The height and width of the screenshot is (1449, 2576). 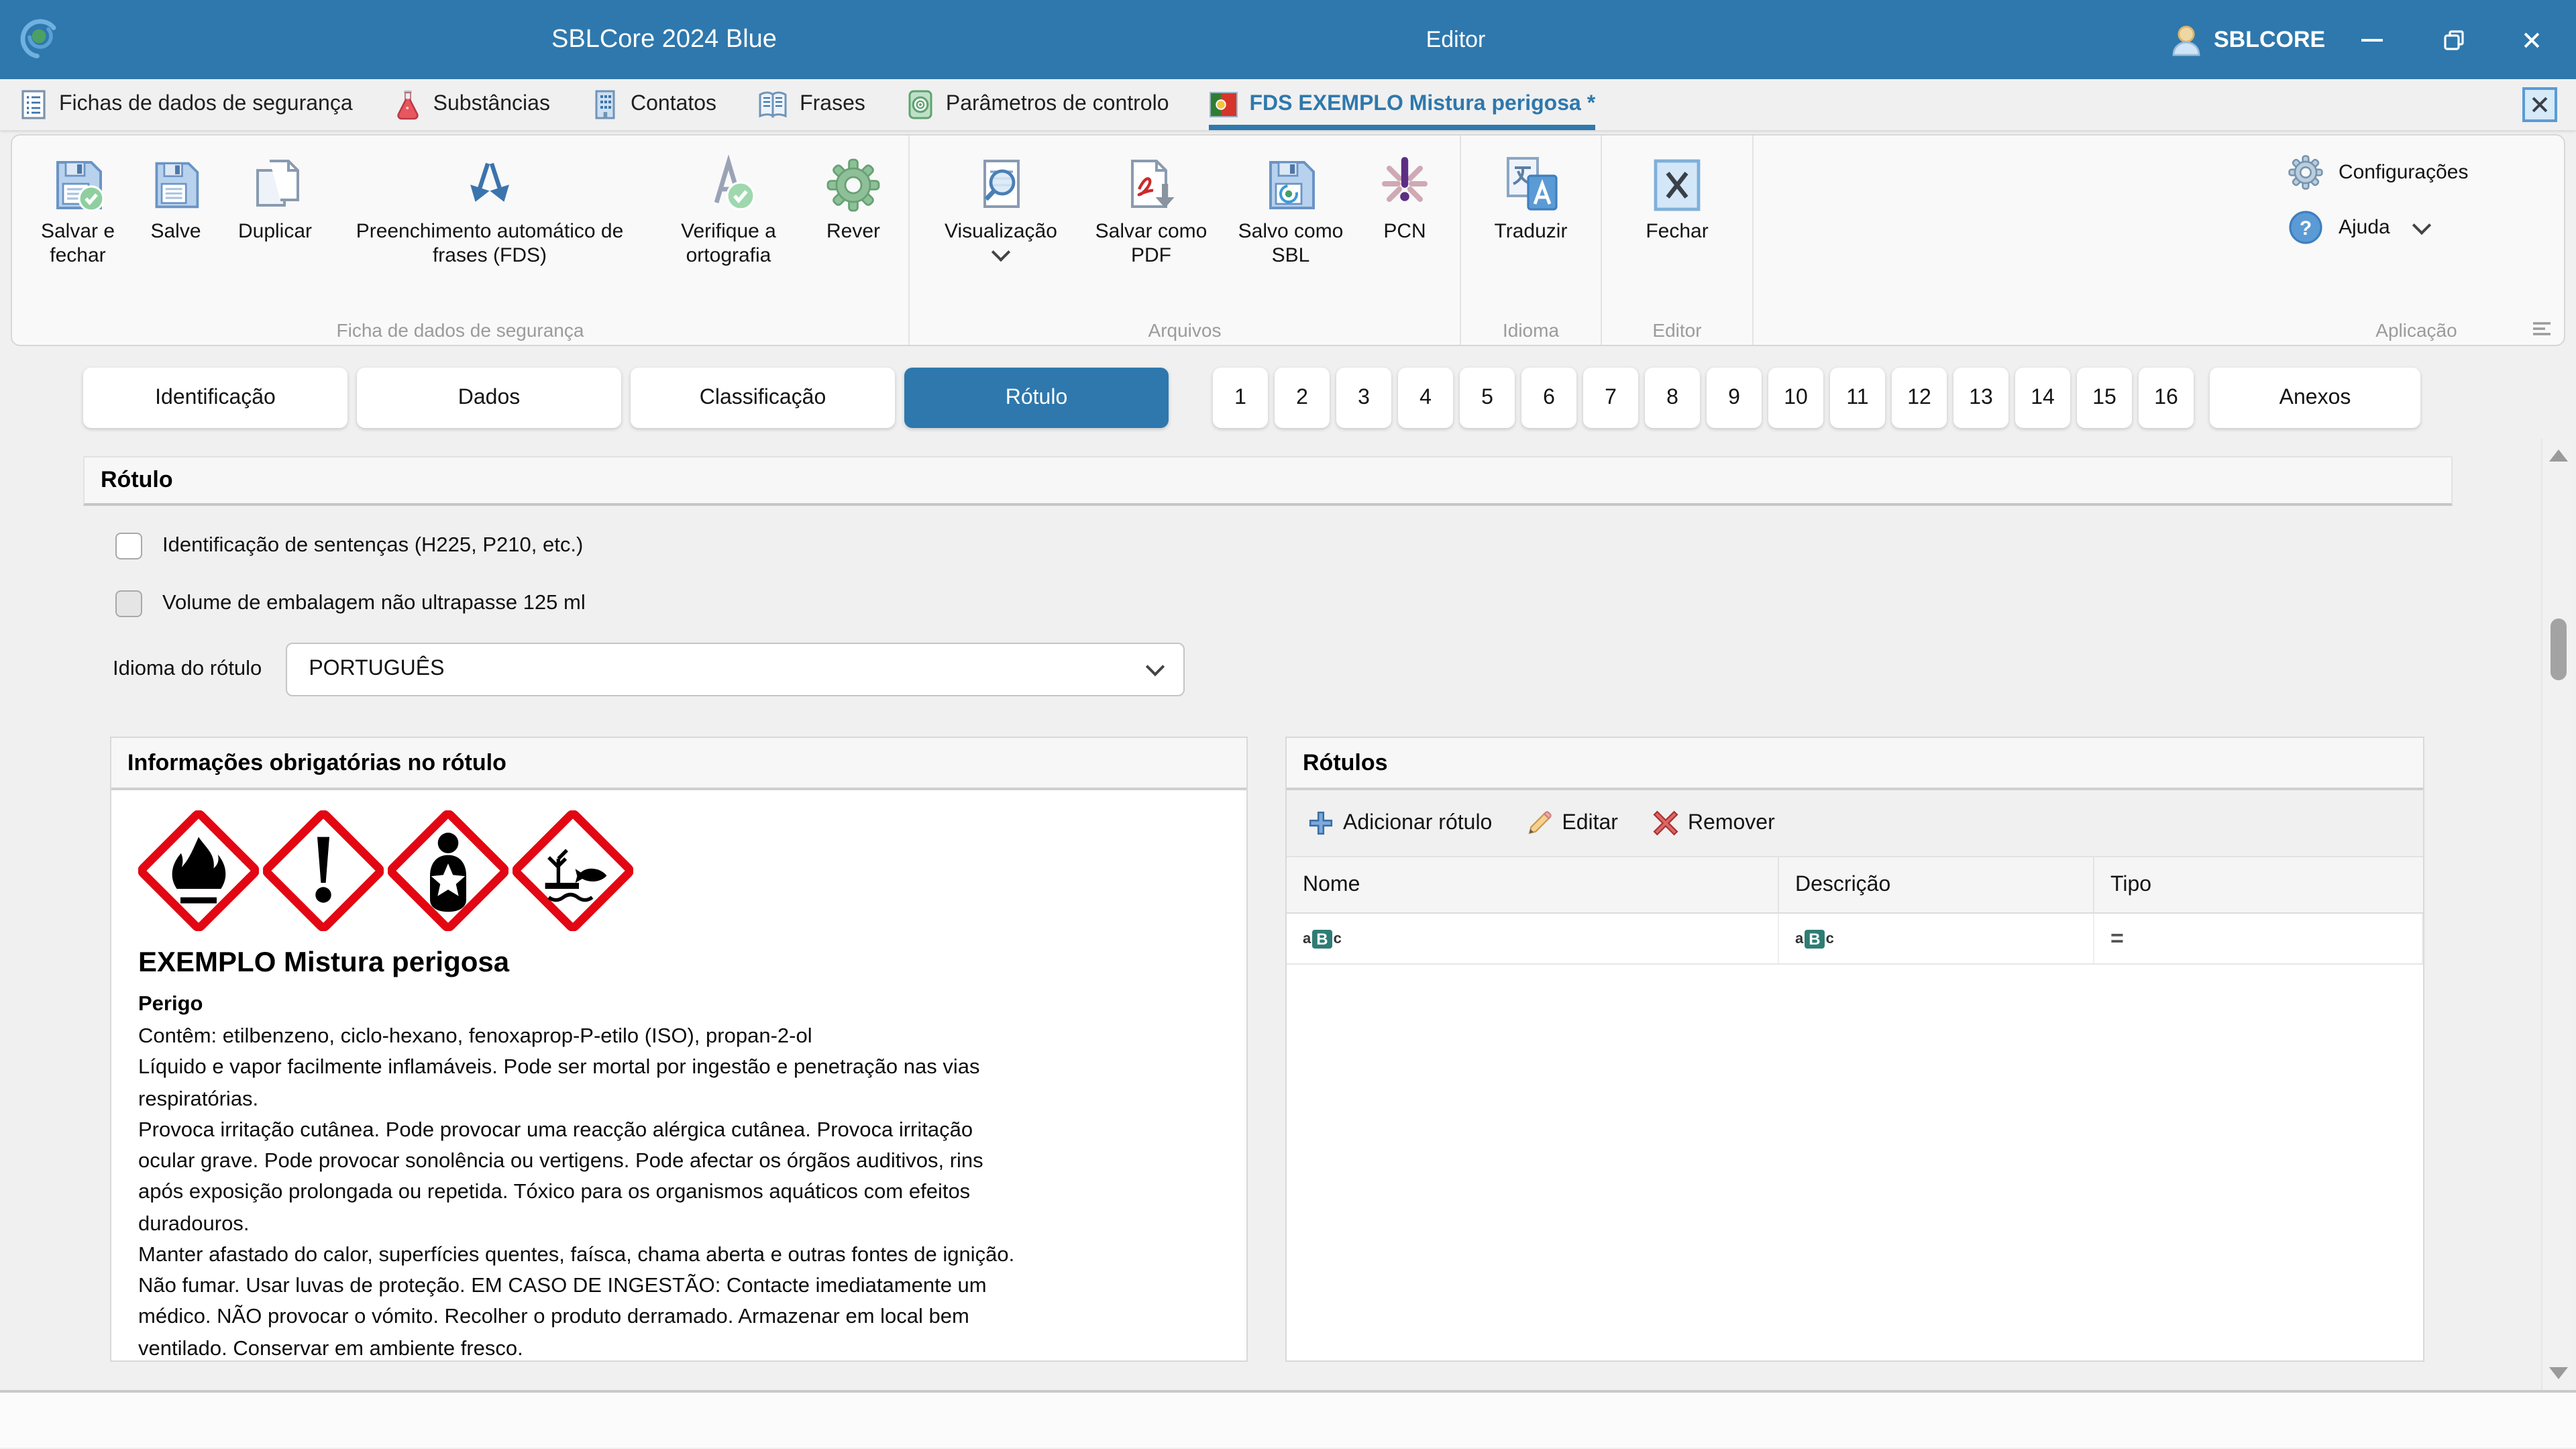 What do you see at coordinates (377, 668) in the screenshot?
I see `selected-language: PORTUGUÊS` at bounding box center [377, 668].